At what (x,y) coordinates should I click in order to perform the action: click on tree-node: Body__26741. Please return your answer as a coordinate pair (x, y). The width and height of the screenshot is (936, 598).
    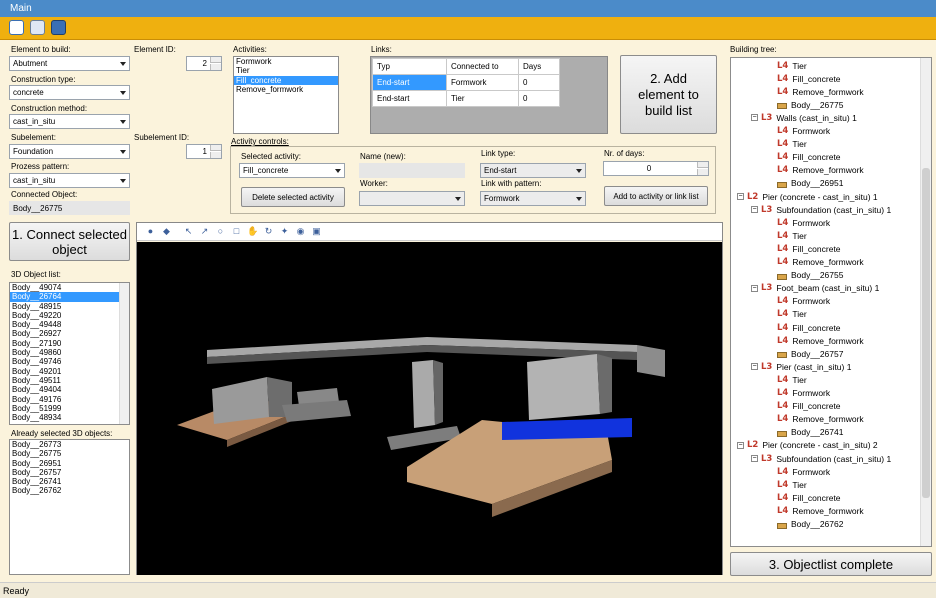
    Looking at the image, I should click on (810, 432).